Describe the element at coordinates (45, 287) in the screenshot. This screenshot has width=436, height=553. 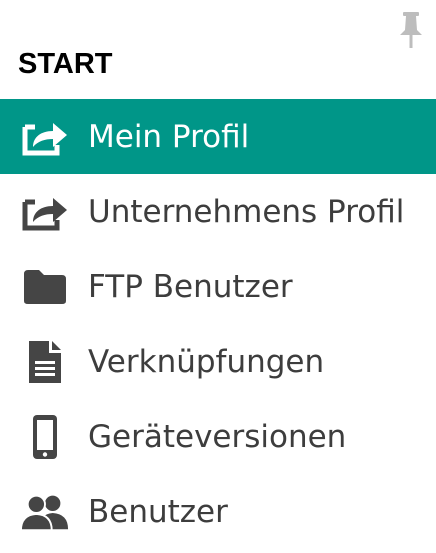
I see `folder-icon` at that location.